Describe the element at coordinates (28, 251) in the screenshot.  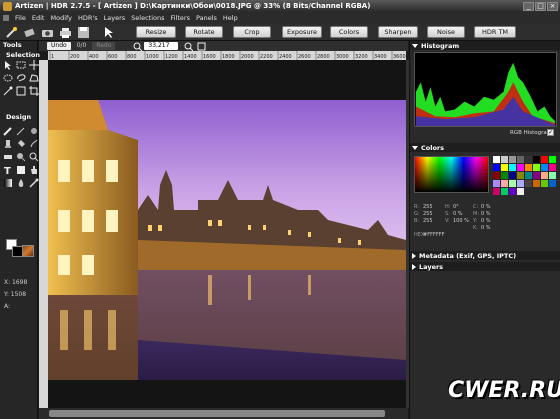
I see `texture-swatch` at that location.